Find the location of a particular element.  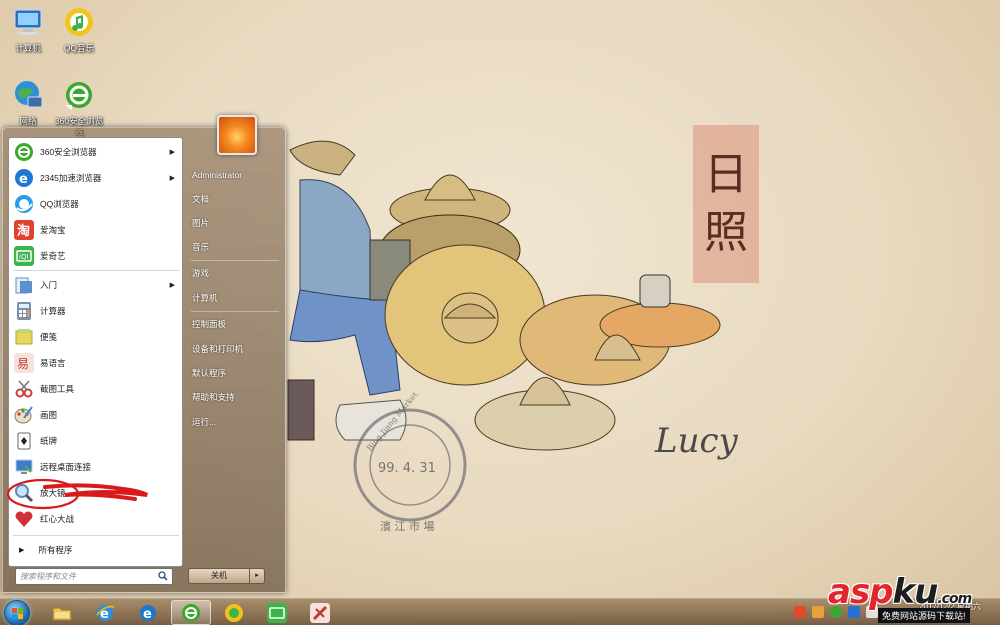

start-item-snipping-tool: 截图工具 is located at coordinates (96, 388).